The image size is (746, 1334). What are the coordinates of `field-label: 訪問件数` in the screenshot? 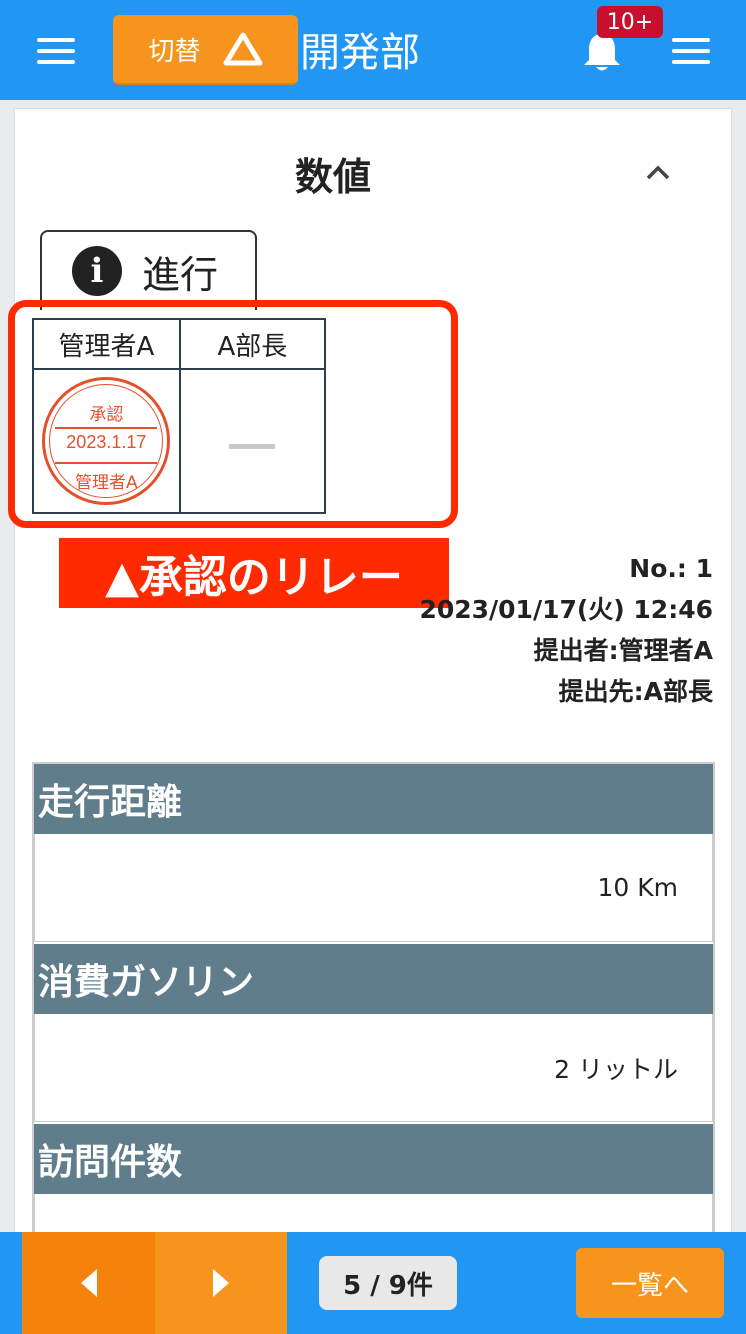 It's located at (373, 1159).